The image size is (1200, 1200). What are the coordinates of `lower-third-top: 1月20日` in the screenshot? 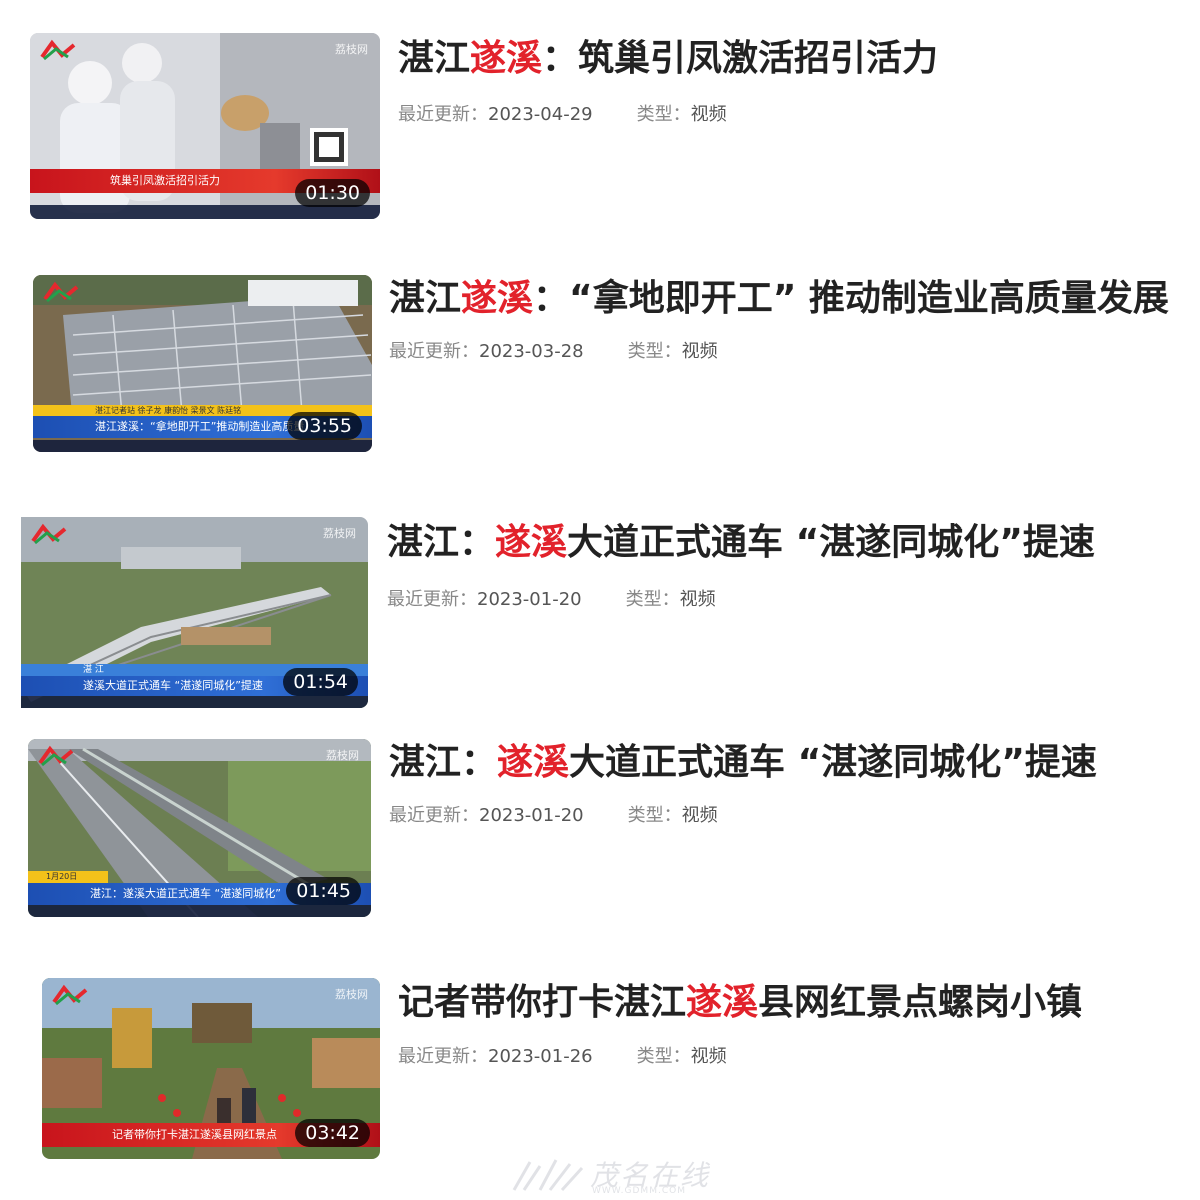 It's located at (68, 877).